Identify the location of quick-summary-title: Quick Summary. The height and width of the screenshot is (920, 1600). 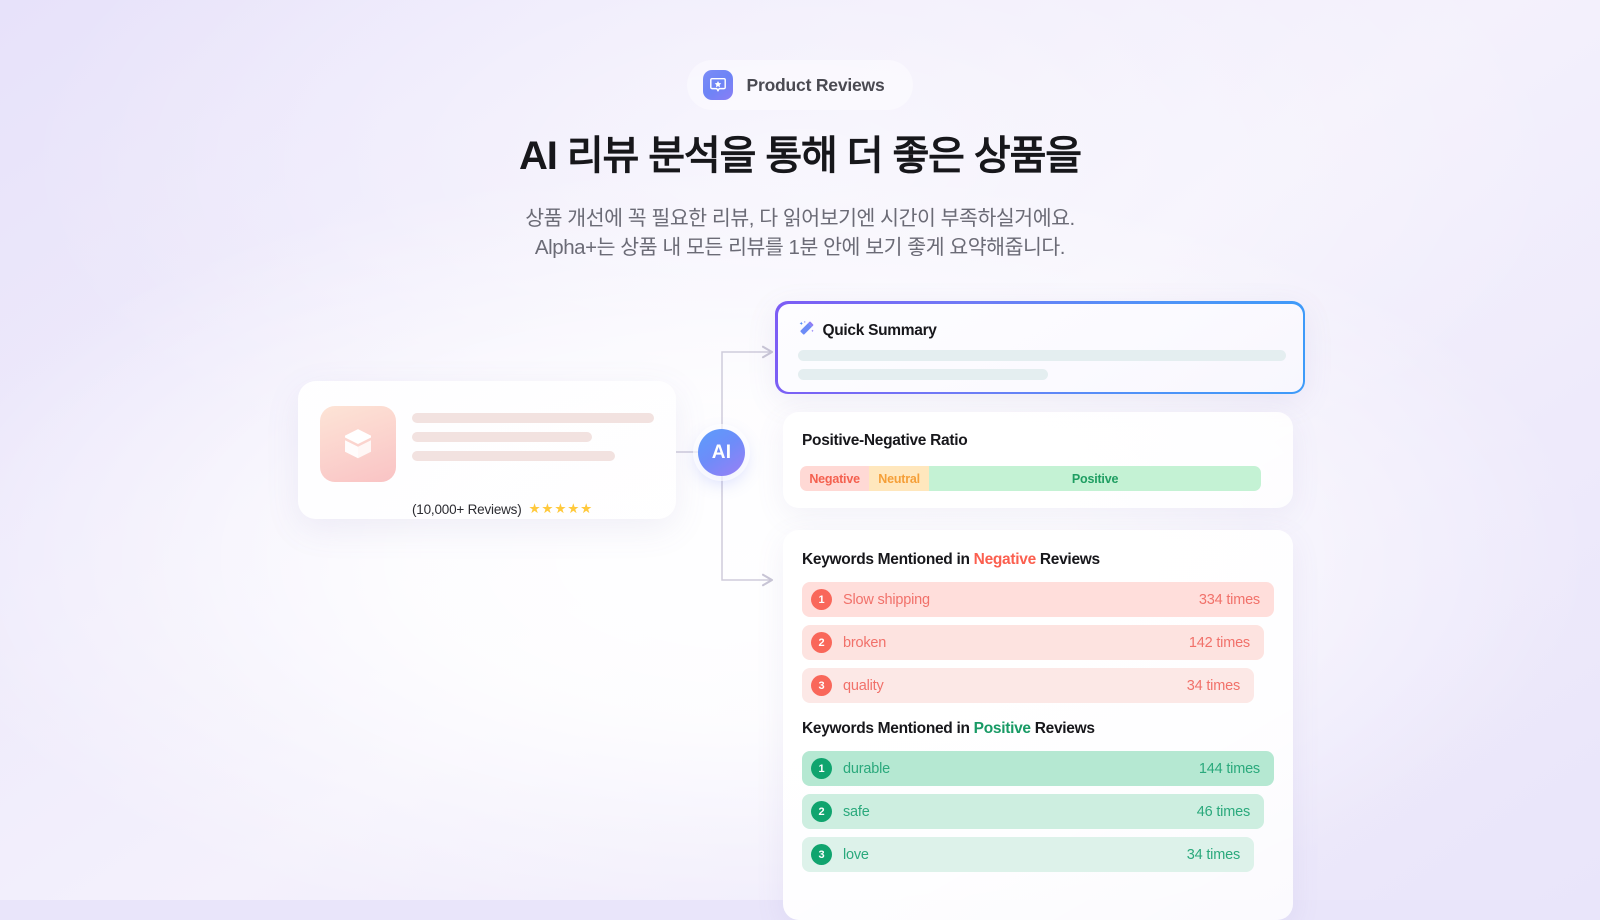
(879, 330).